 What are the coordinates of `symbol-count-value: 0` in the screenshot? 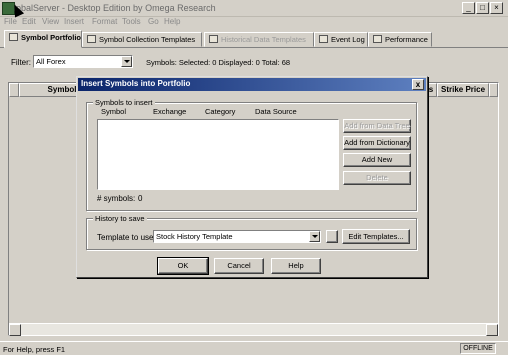 It's located at (140, 198).